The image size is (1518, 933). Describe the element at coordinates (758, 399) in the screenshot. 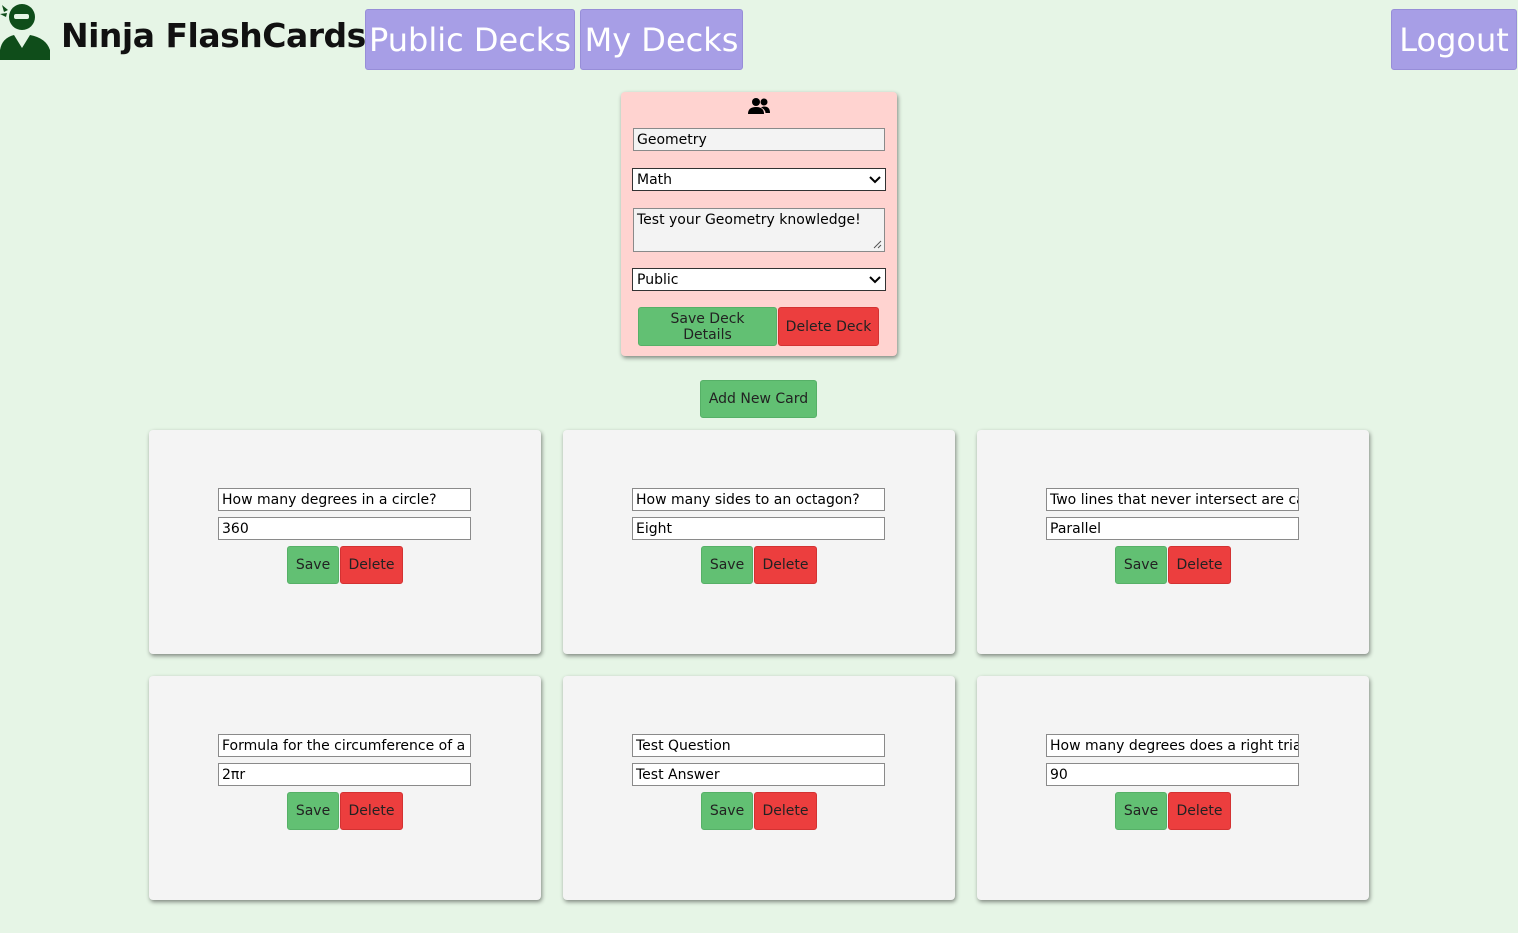

I see `add-new-card-button: Add New Card` at that location.